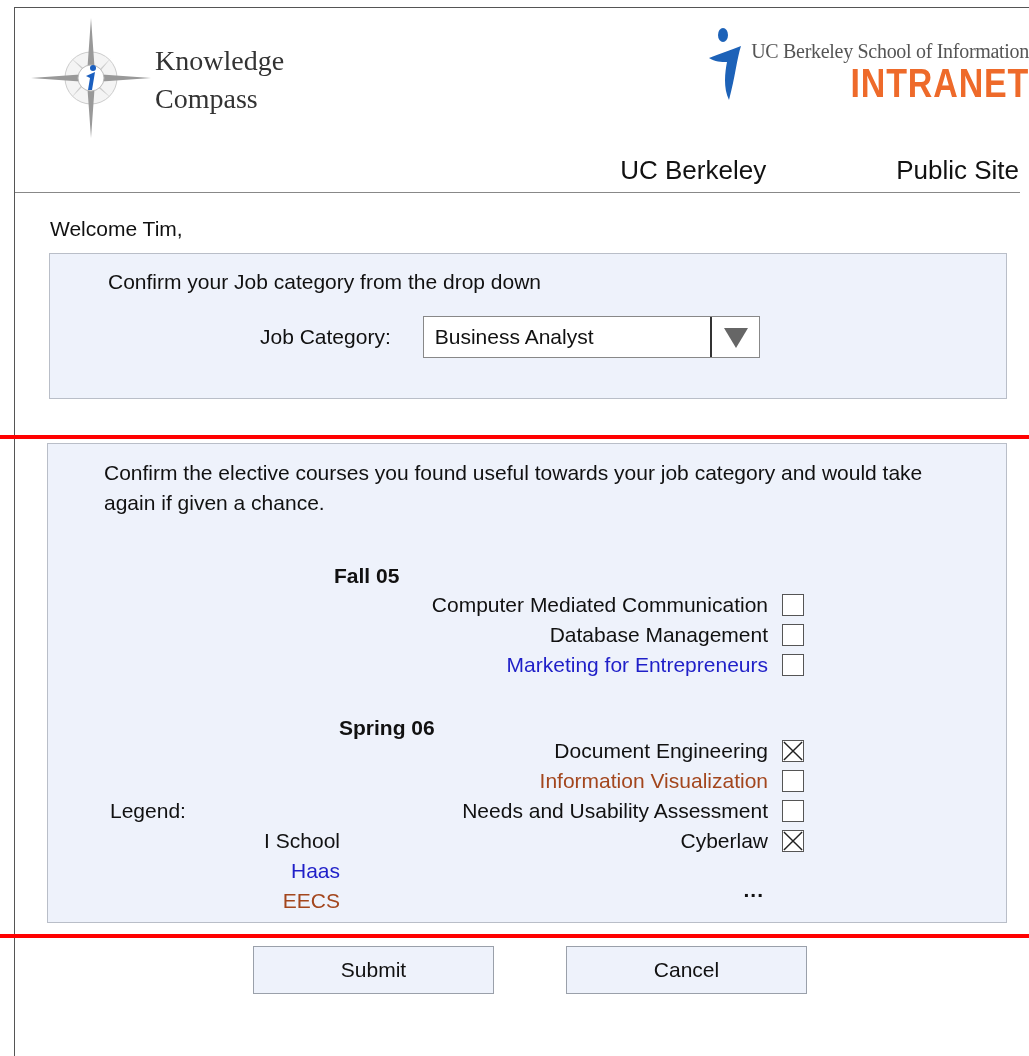  I want to click on cancel-button: Cancel, so click(686, 970).